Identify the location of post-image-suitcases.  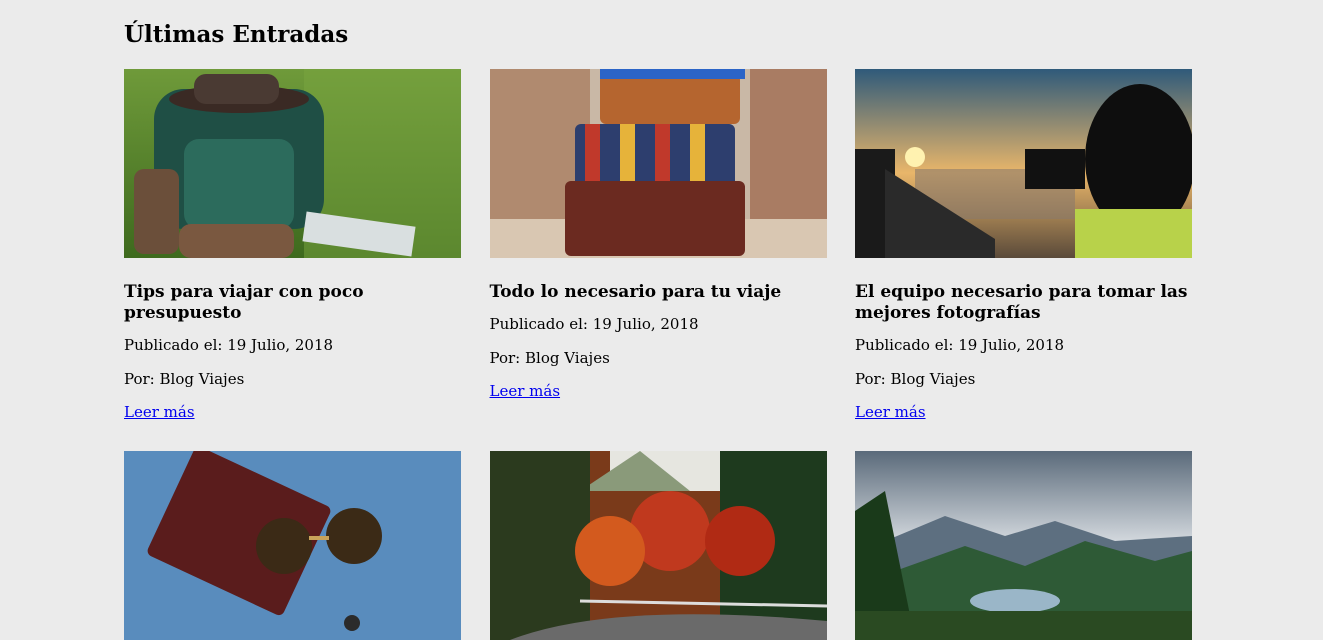
(658, 163).